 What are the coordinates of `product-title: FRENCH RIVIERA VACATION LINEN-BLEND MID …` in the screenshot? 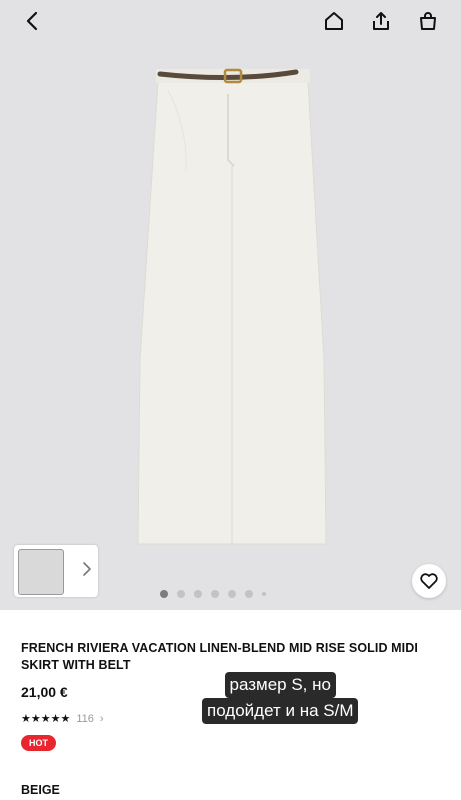 It's located at (219, 656).